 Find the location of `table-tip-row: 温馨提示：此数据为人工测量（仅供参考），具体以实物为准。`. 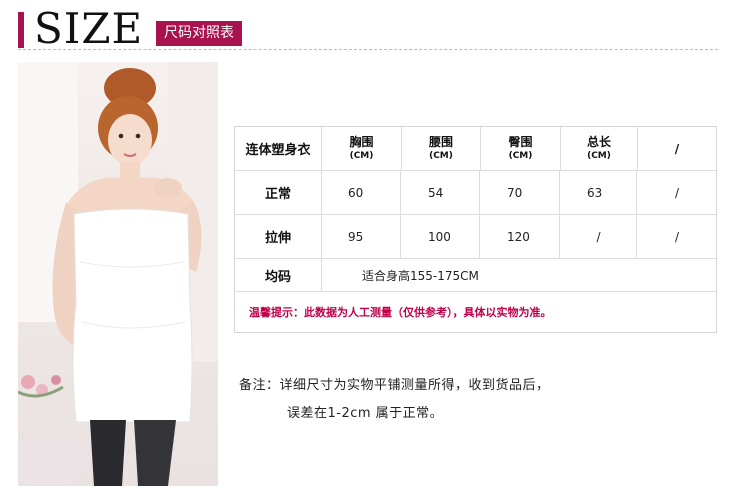

table-tip-row: 温馨提示：此数据为人工测量（仅供参考），具体以实物为准。 is located at coordinates (475, 311).